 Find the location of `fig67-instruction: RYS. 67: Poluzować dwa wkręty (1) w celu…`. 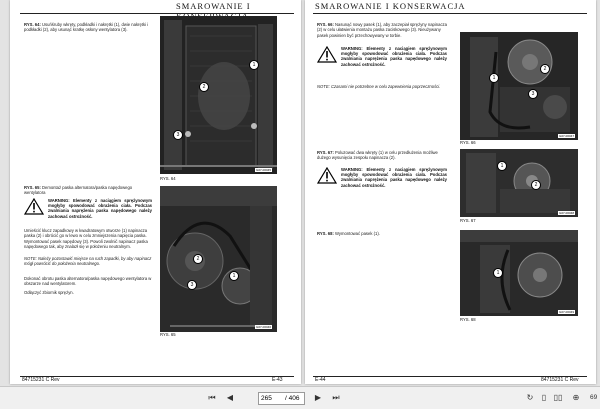

fig67-instruction: RYS. 67: Poluzować dwa wkręty (1) w celu… is located at coordinates (377, 155).